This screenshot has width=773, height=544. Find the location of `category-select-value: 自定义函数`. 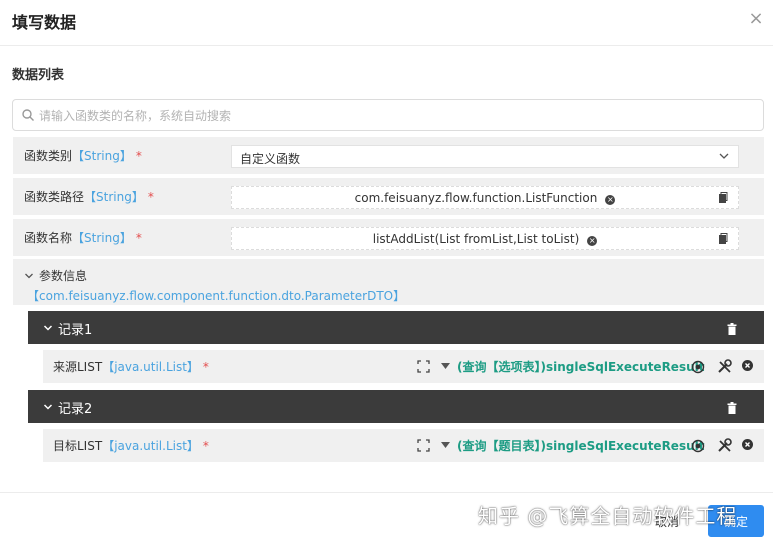

category-select-value: 自定义函数 is located at coordinates (270, 159).